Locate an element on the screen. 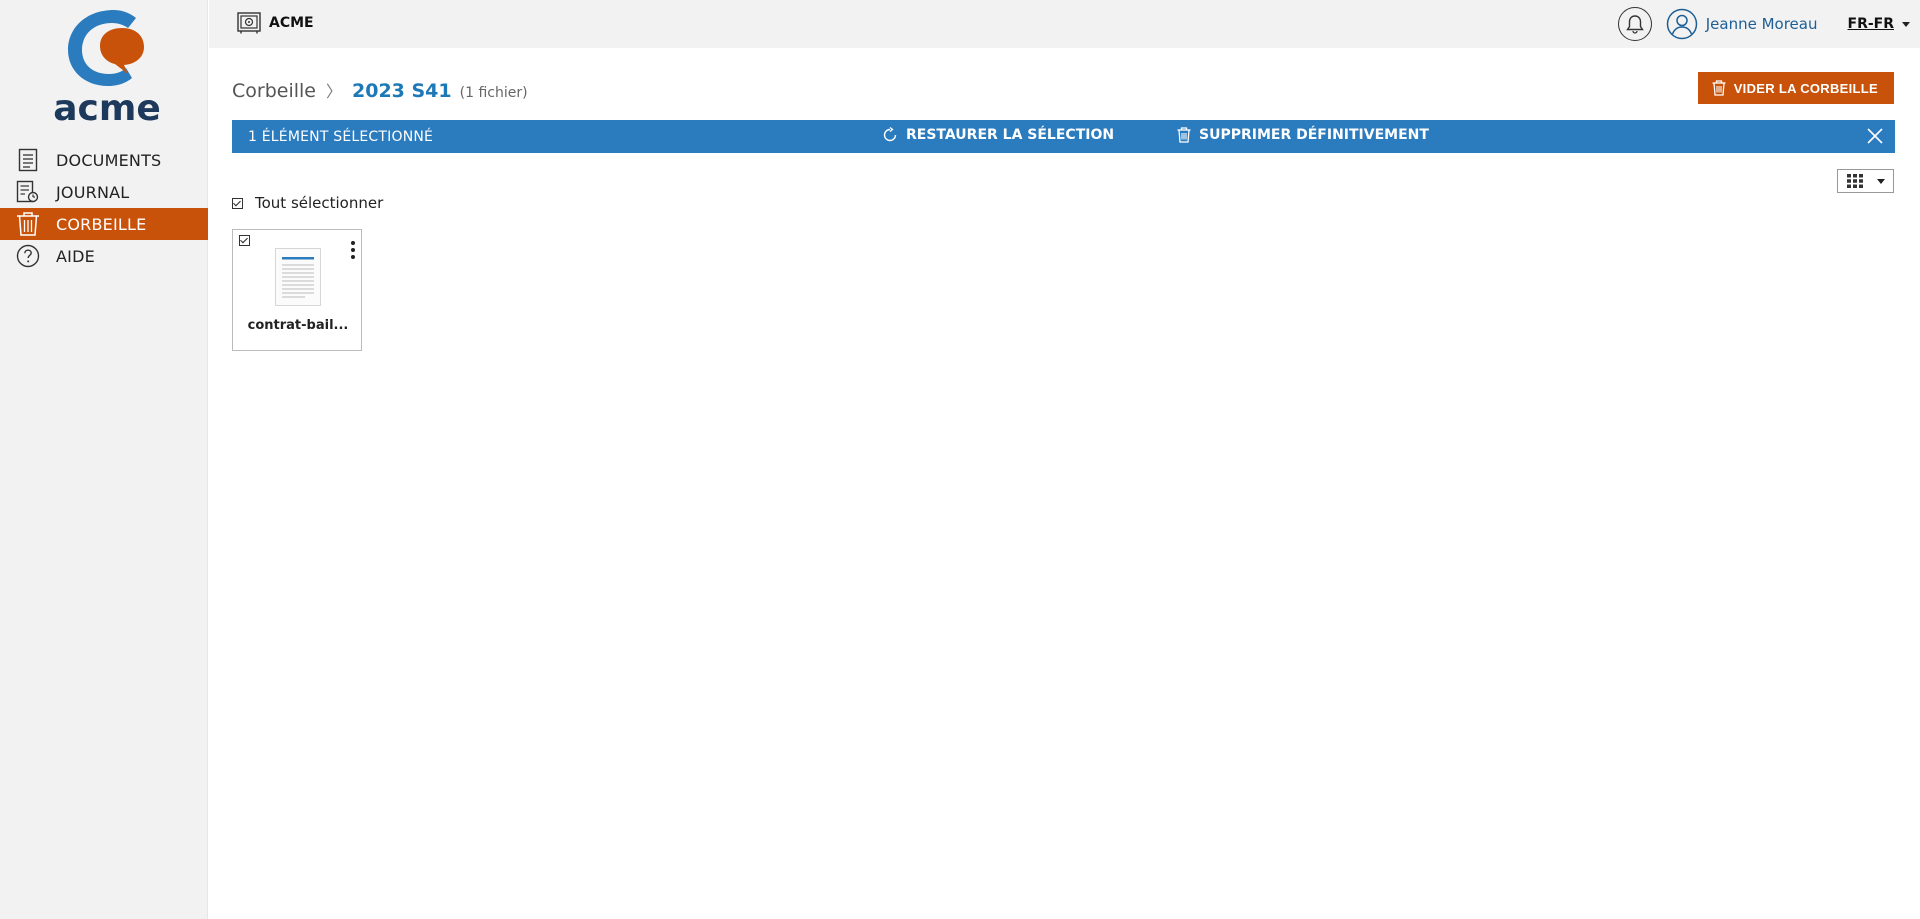 This screenshot has height=919, width=1920. select-all: Tout sélectionner is located at coordinates (307, 203).